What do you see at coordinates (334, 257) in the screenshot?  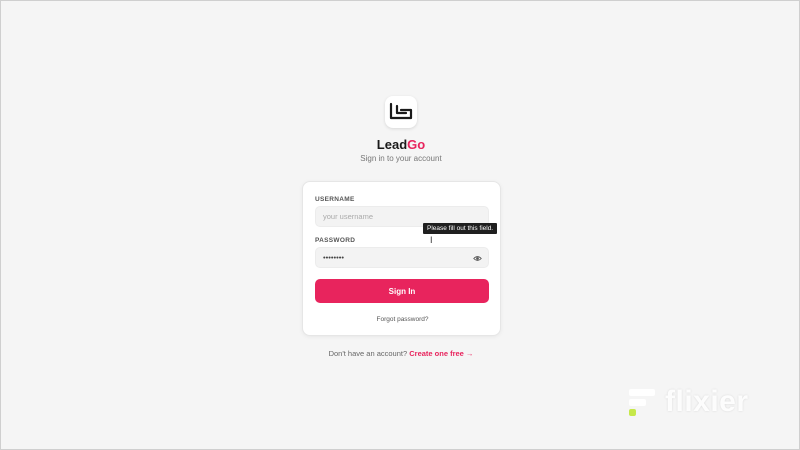 I see `password-value: ••••••••` at bounding box center [334, 257].